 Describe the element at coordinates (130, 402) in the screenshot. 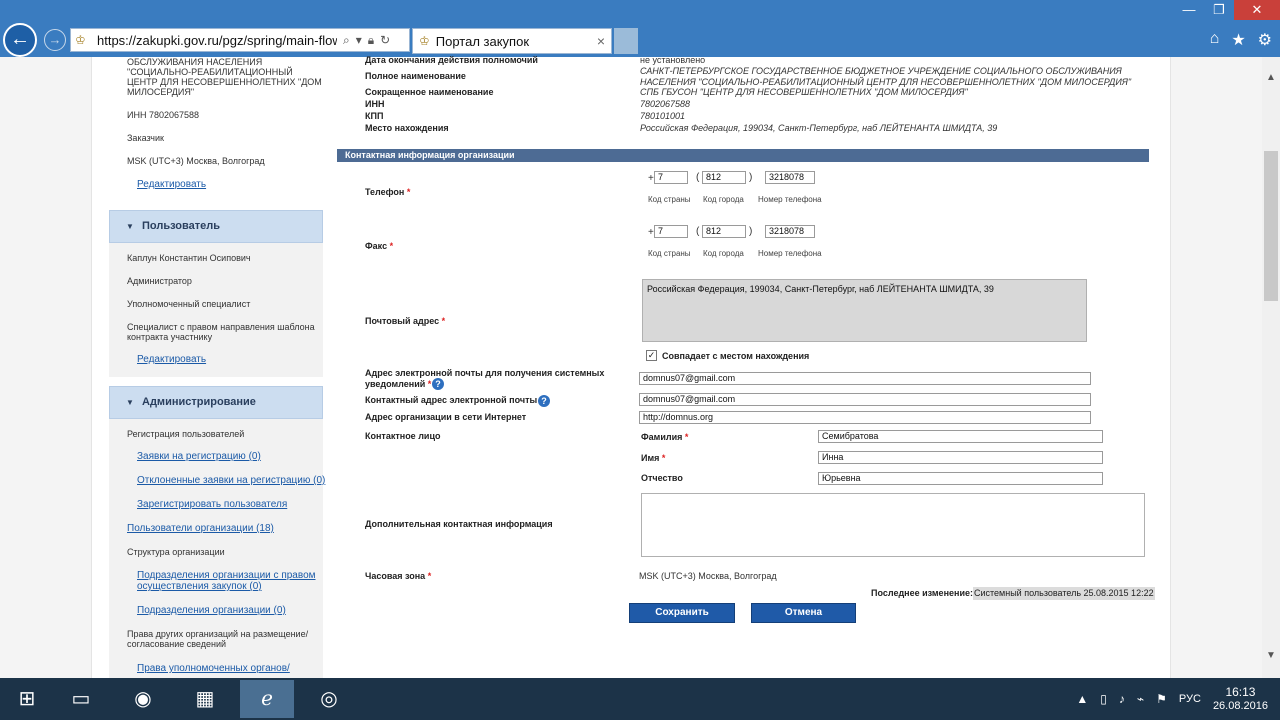

I see `chevron-down-icon: ▼` at that location.